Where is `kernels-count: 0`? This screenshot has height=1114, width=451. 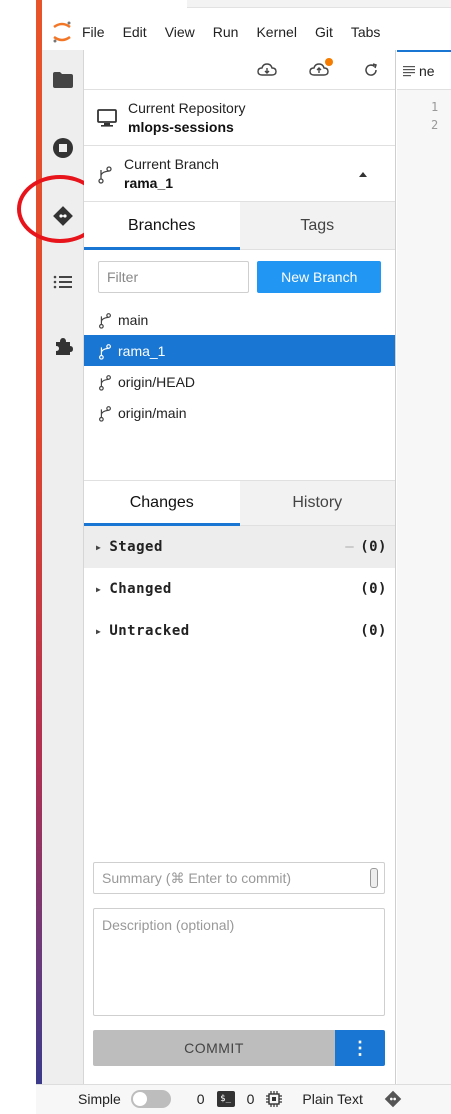
kernels-count: 0 is located at coordinates (250, 1099).